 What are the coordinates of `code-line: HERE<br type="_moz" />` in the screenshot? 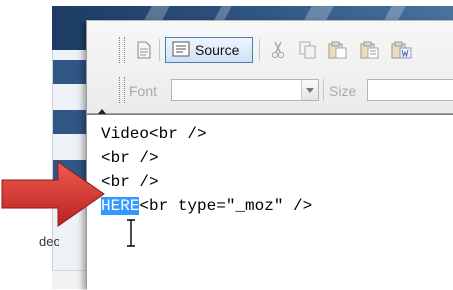 It's located at (206, 206).